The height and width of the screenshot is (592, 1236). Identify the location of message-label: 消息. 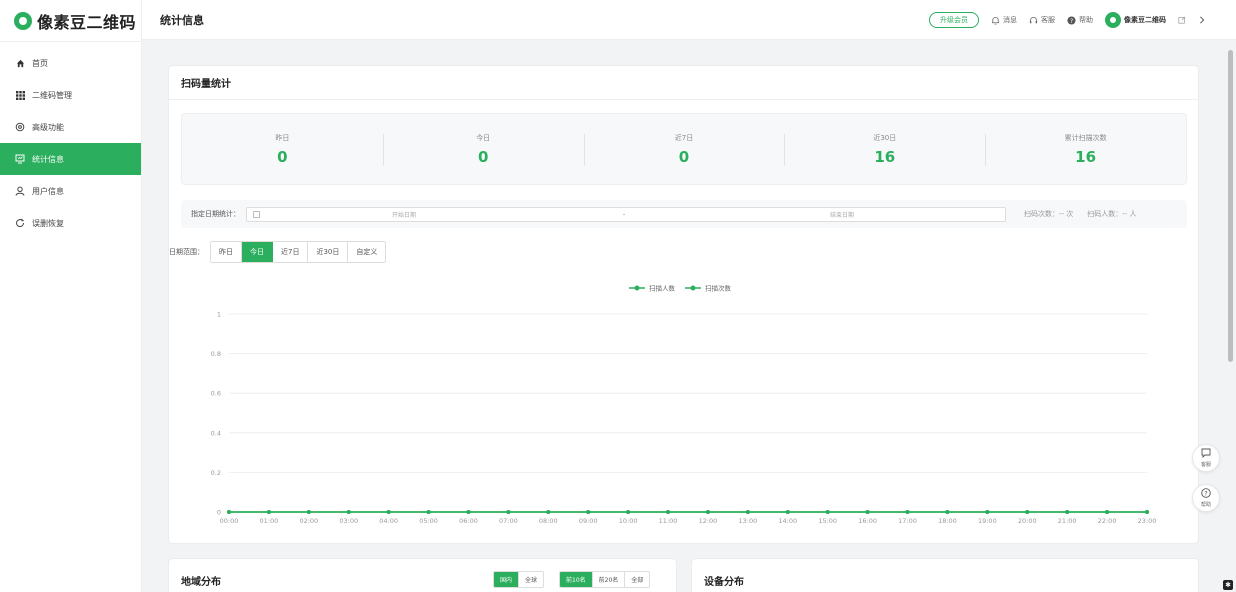
(1010, 20).